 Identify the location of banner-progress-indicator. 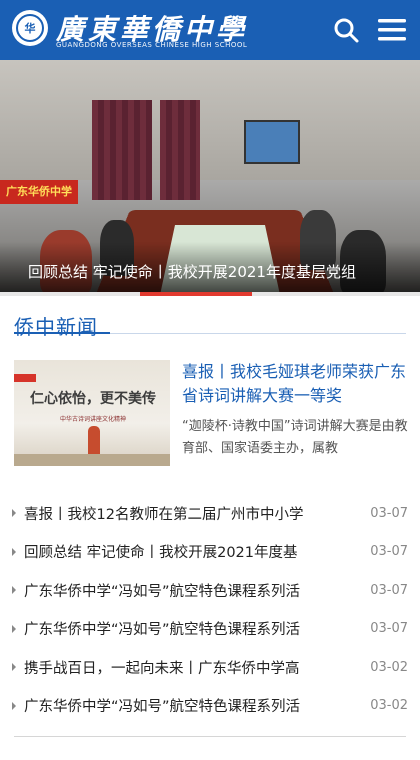
(196, 294).